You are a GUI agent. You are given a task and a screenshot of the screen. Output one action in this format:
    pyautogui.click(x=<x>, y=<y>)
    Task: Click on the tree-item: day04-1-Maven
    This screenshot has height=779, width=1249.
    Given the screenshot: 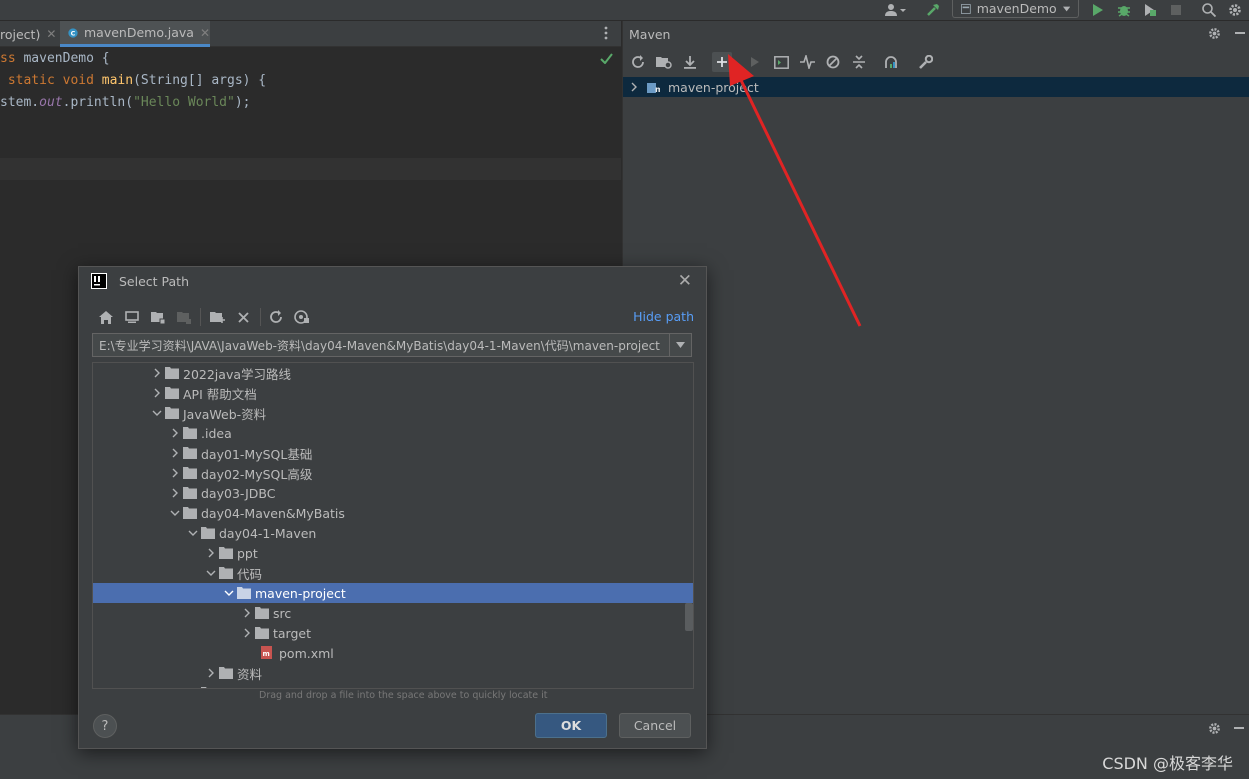 What is the action you would take?
    pyautogui.click(x=393, y=533)
    